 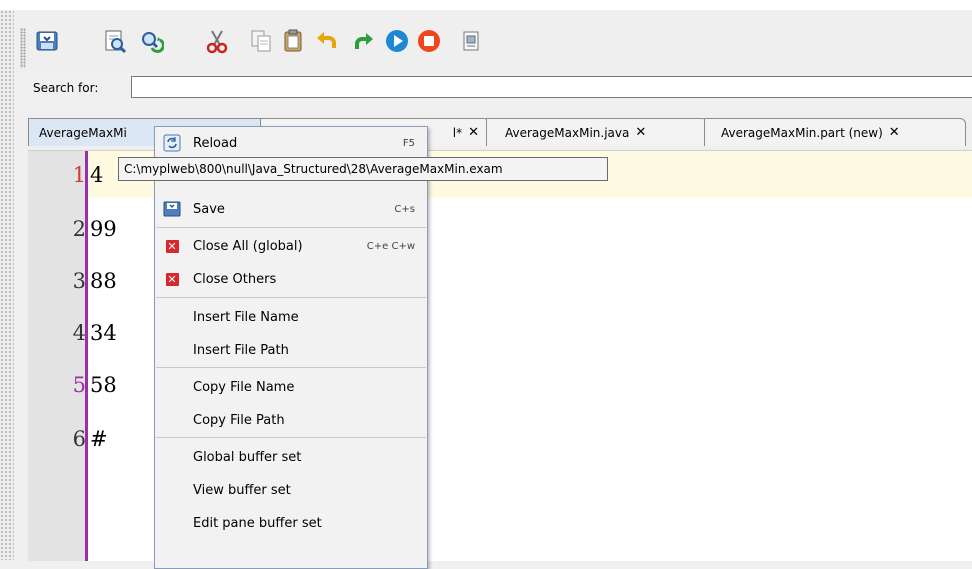 I want to click on menu-item-copy-file-name: Copy File Name, so click(x=291, y=387).